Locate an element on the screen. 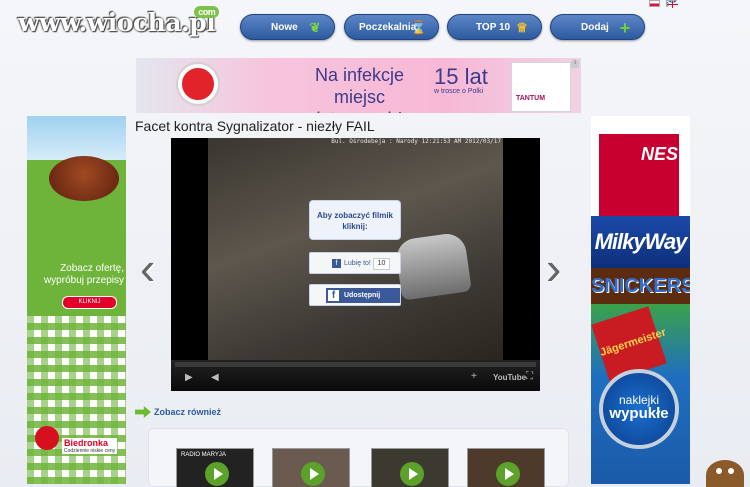 The width and height of the screenshot is (750, 487). nav-label: TOP 10 is located at coordinates (493, 27).